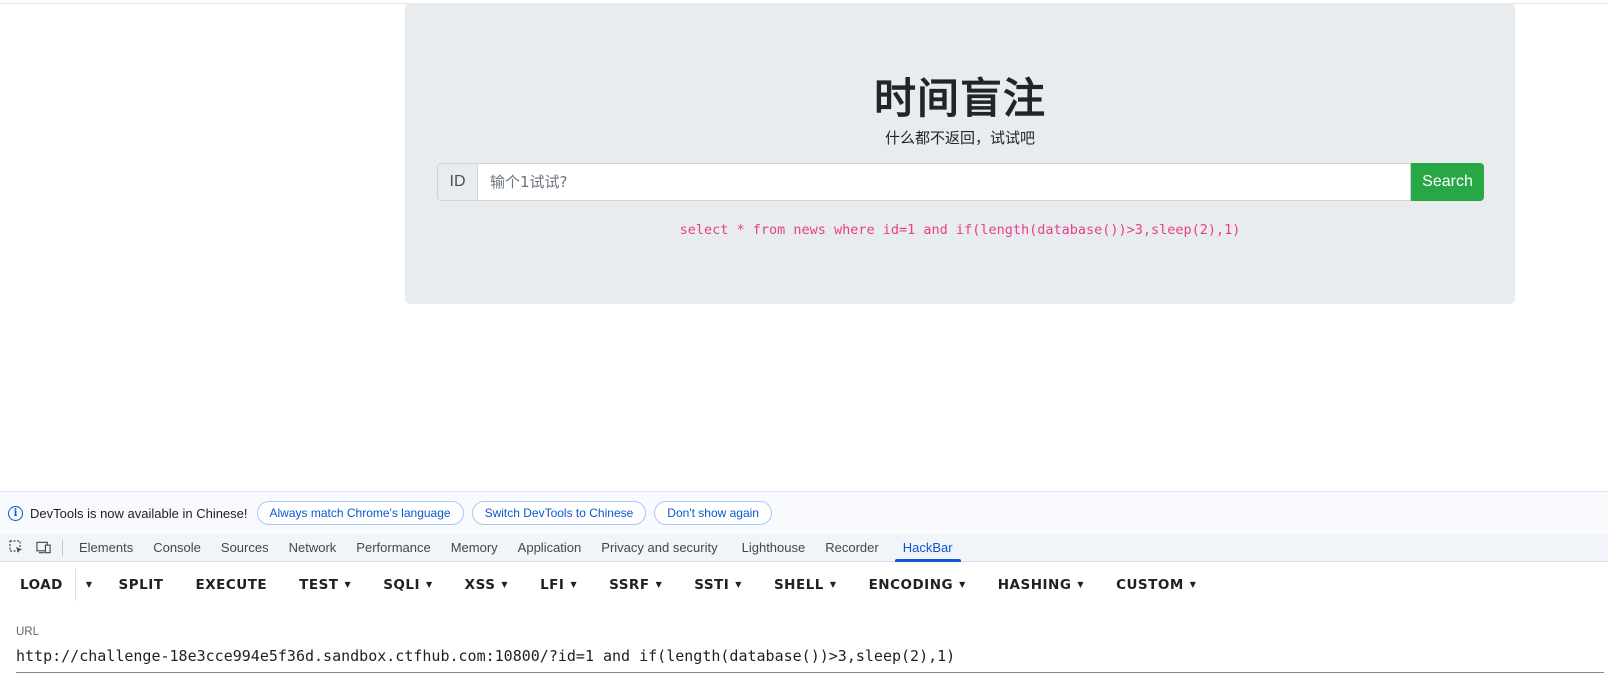 The height and width of the screenshot is (677, 1608). I want to click on hashing-menu: HASHING ▼, so click(1041, 585).